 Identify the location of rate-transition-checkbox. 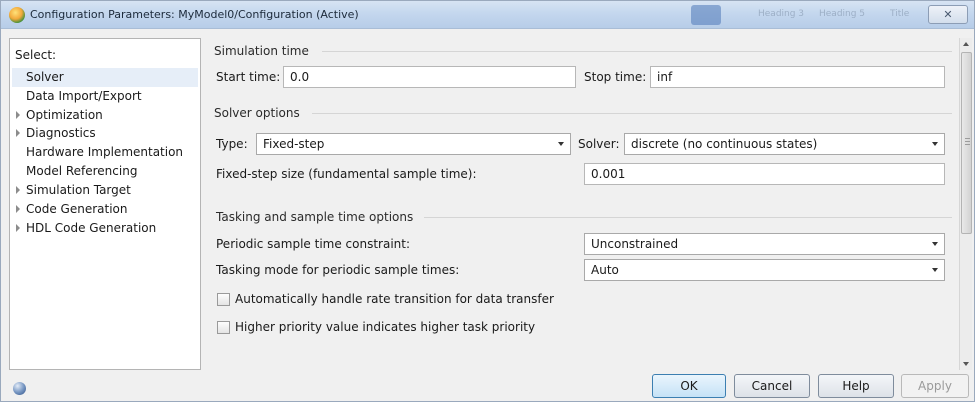
(223, 299).